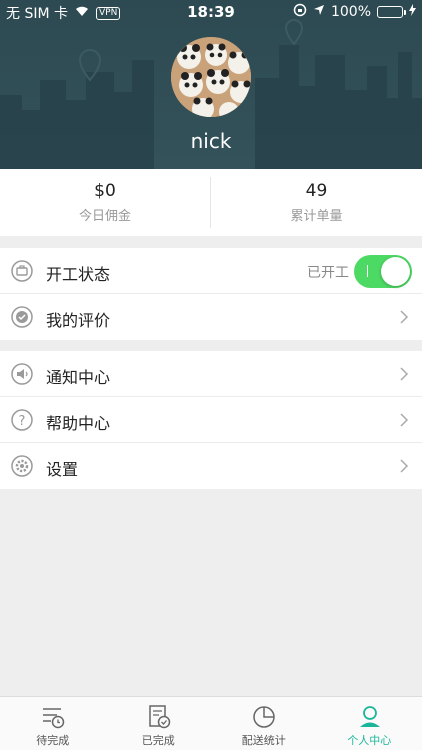  I want to click on tab-label: 个人中心, so click(369, 740).